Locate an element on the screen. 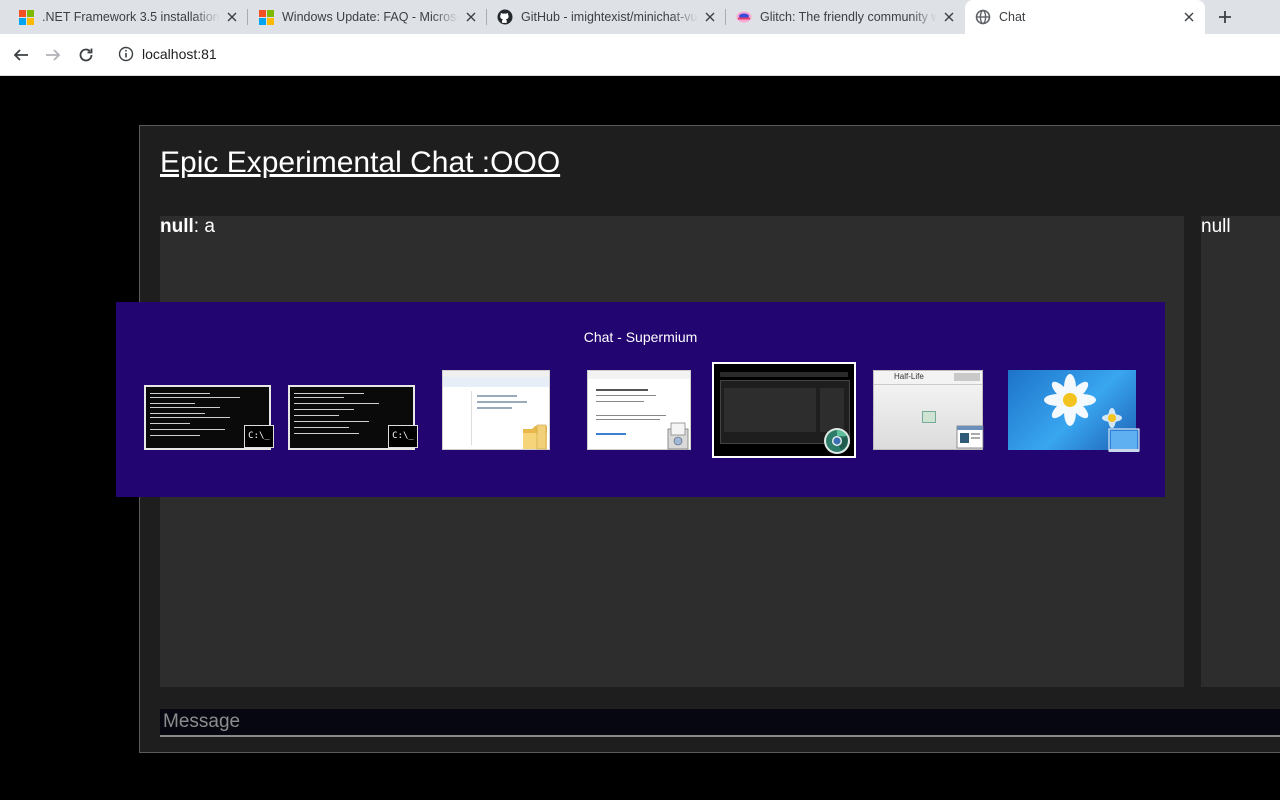  message-text: a is located at coordinates (207, 226).